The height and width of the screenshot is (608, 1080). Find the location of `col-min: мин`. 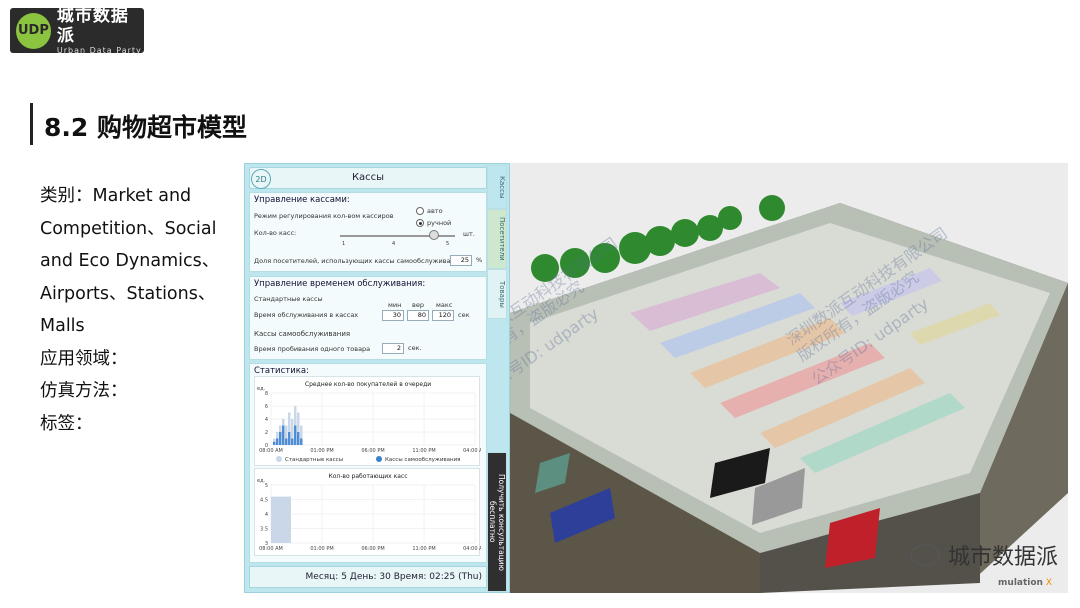

col-min: мин is located at coordinates (395, 305).